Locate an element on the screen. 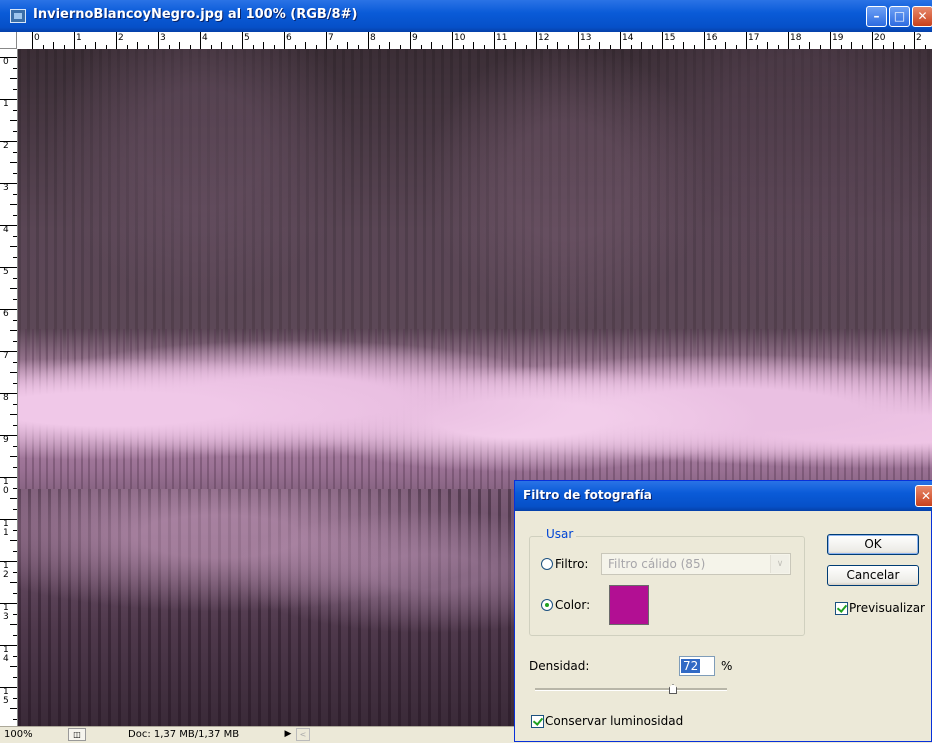 The width and height of the screenshot is (932, 743). maximize-button: □ is located at coordinates (899, 16).